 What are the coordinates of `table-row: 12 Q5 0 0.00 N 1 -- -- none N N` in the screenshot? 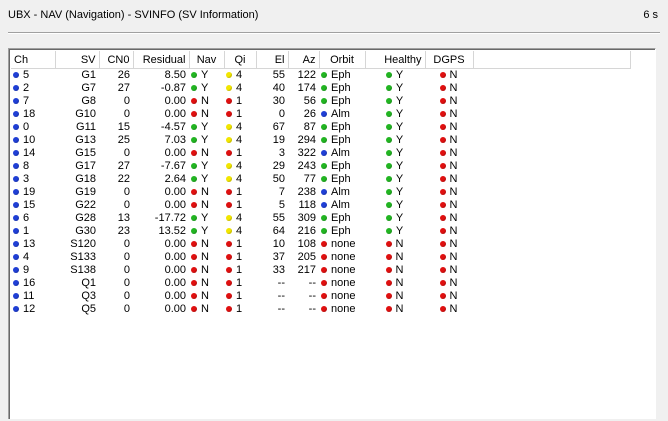 It's located at (320, 309).